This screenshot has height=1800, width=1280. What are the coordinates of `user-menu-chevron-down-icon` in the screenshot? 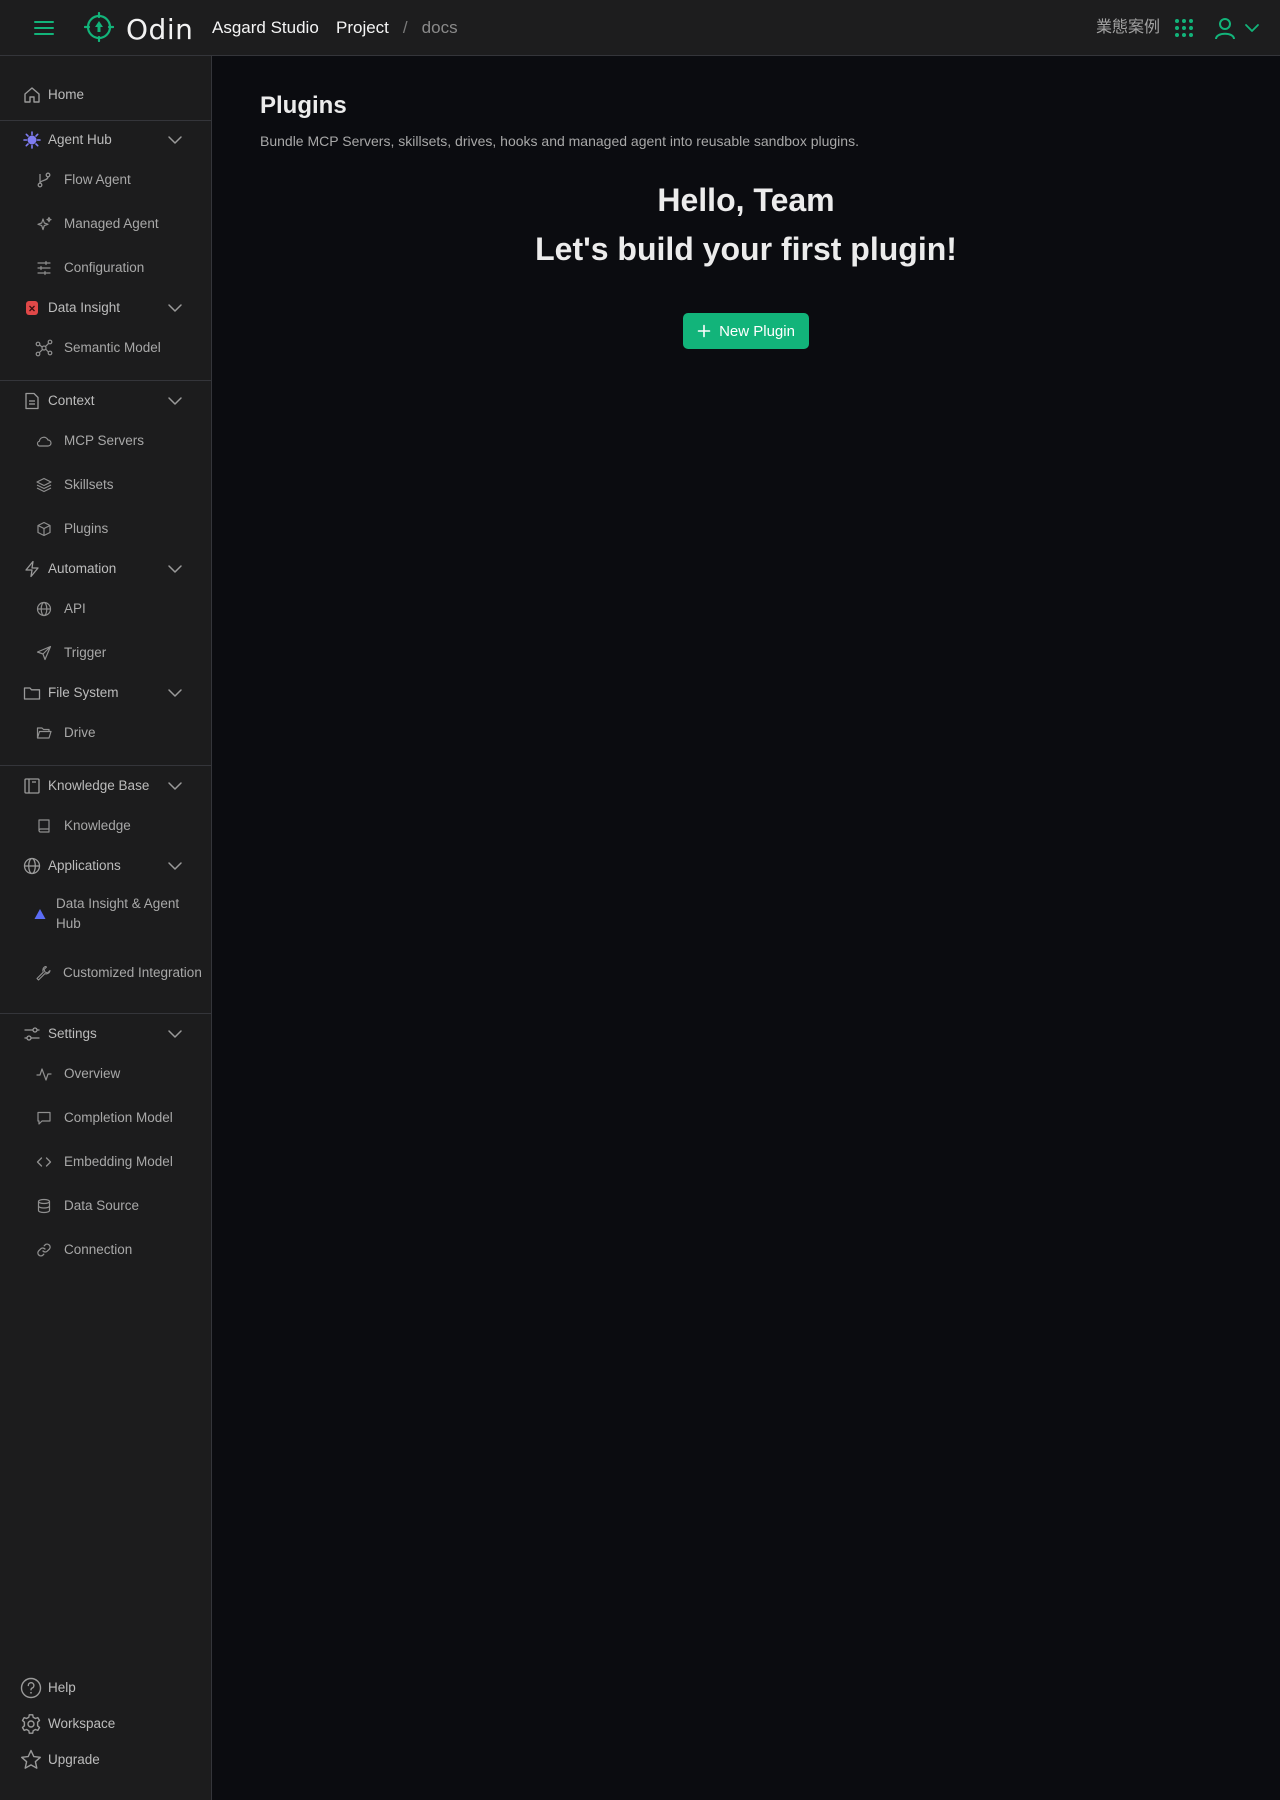 It's located at (1252, 28).